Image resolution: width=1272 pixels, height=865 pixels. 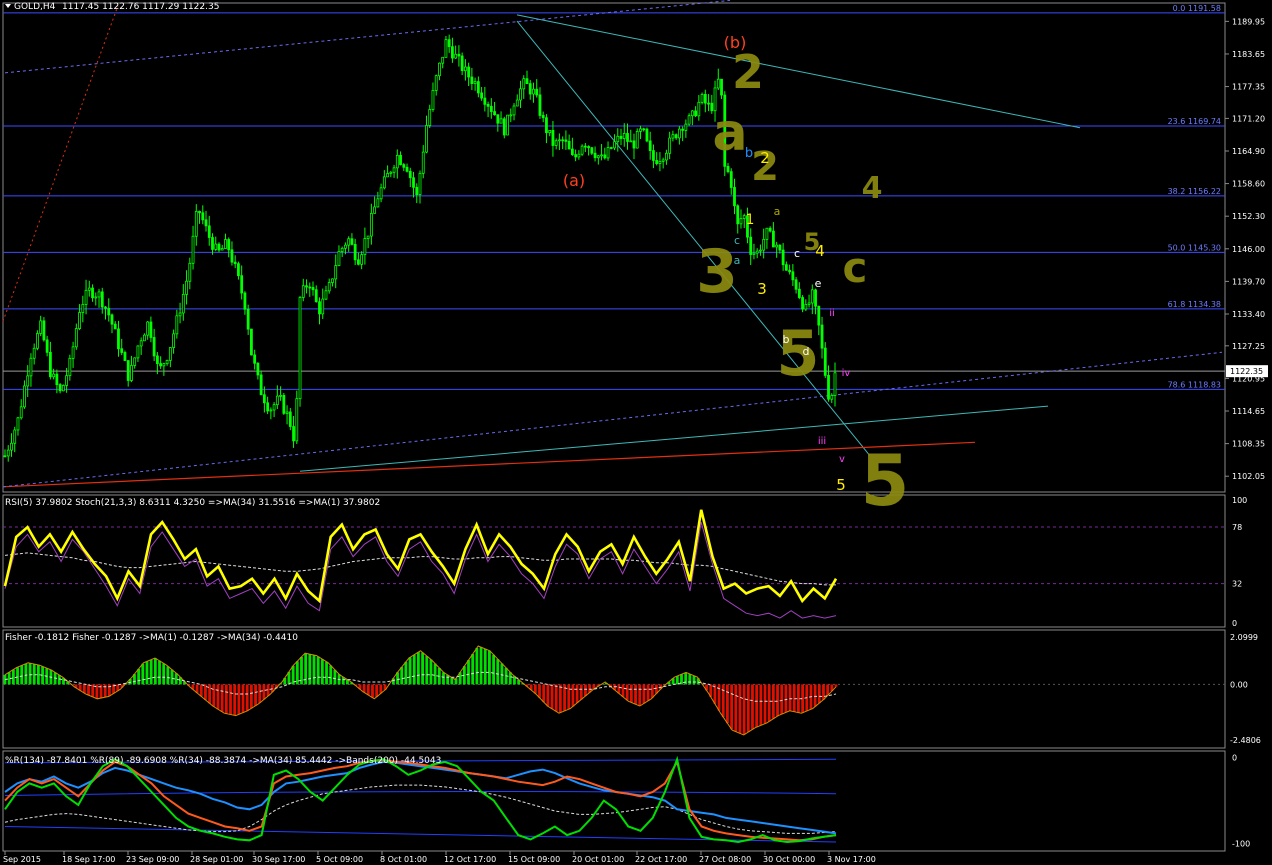 I want to click on fib-label: 23.6 1169.74, so click(x=1194, y=121).